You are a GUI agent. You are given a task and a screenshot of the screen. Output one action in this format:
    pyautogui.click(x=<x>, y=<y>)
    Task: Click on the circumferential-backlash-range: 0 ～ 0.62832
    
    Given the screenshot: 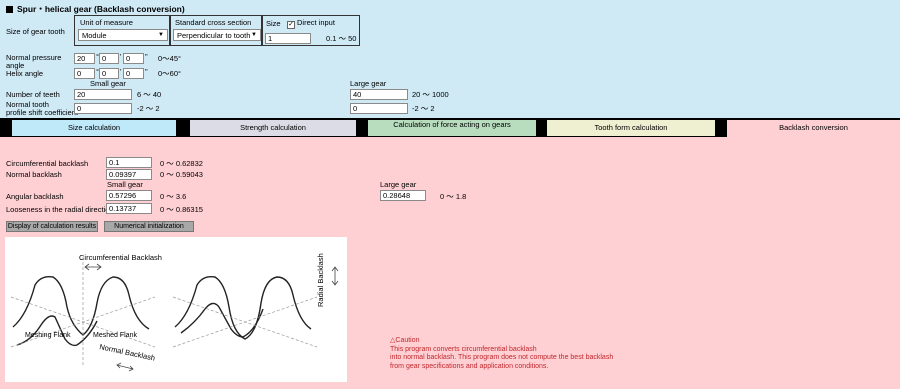 What is the action you would take?
    pyautogui.click(x=181, y=163)
    